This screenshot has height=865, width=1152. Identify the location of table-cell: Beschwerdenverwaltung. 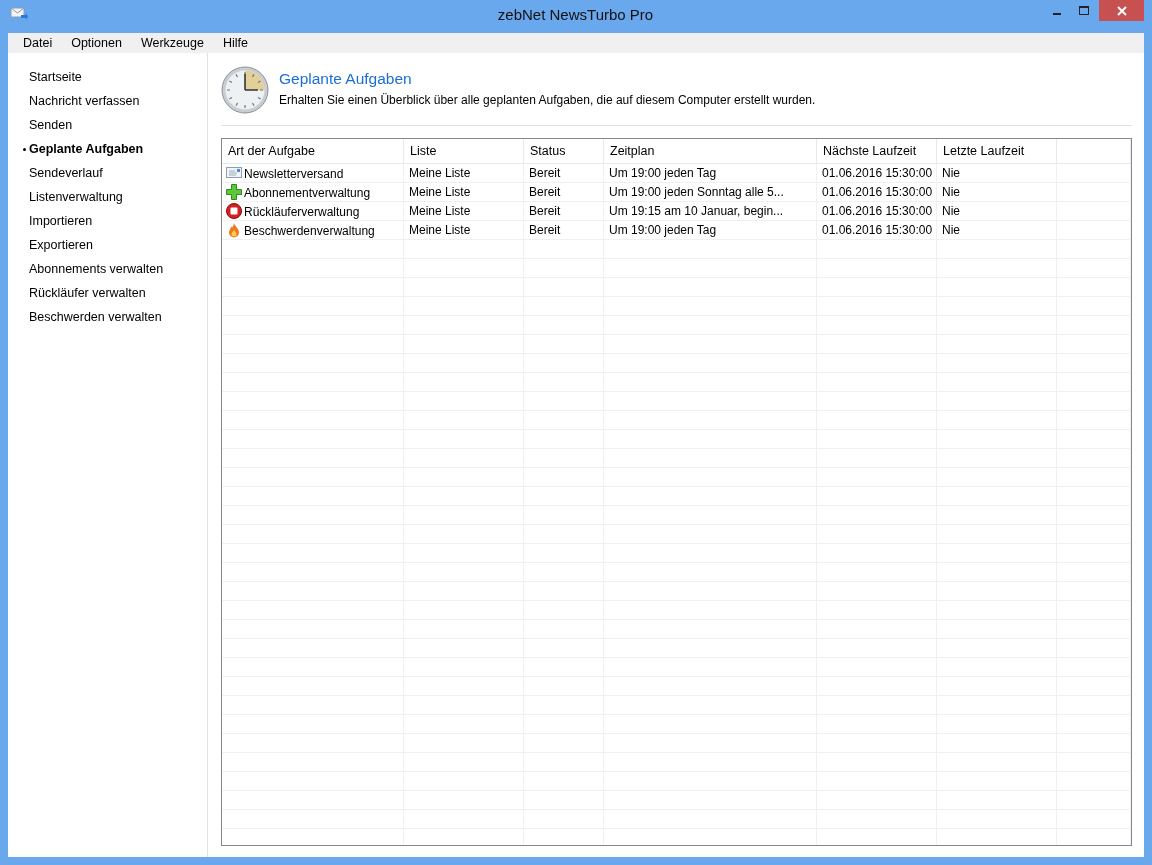
(309, 231).